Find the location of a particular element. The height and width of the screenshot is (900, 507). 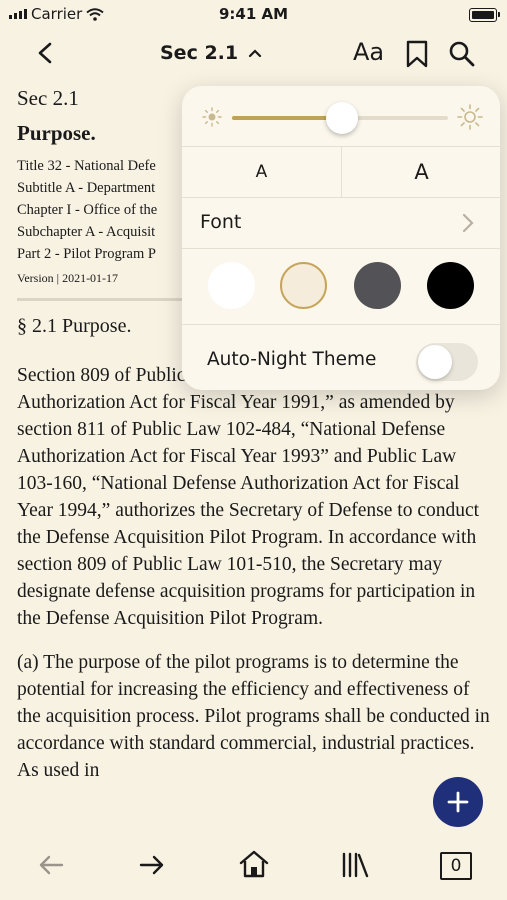

theme-black-swatch is located at coordinates (450, 285).